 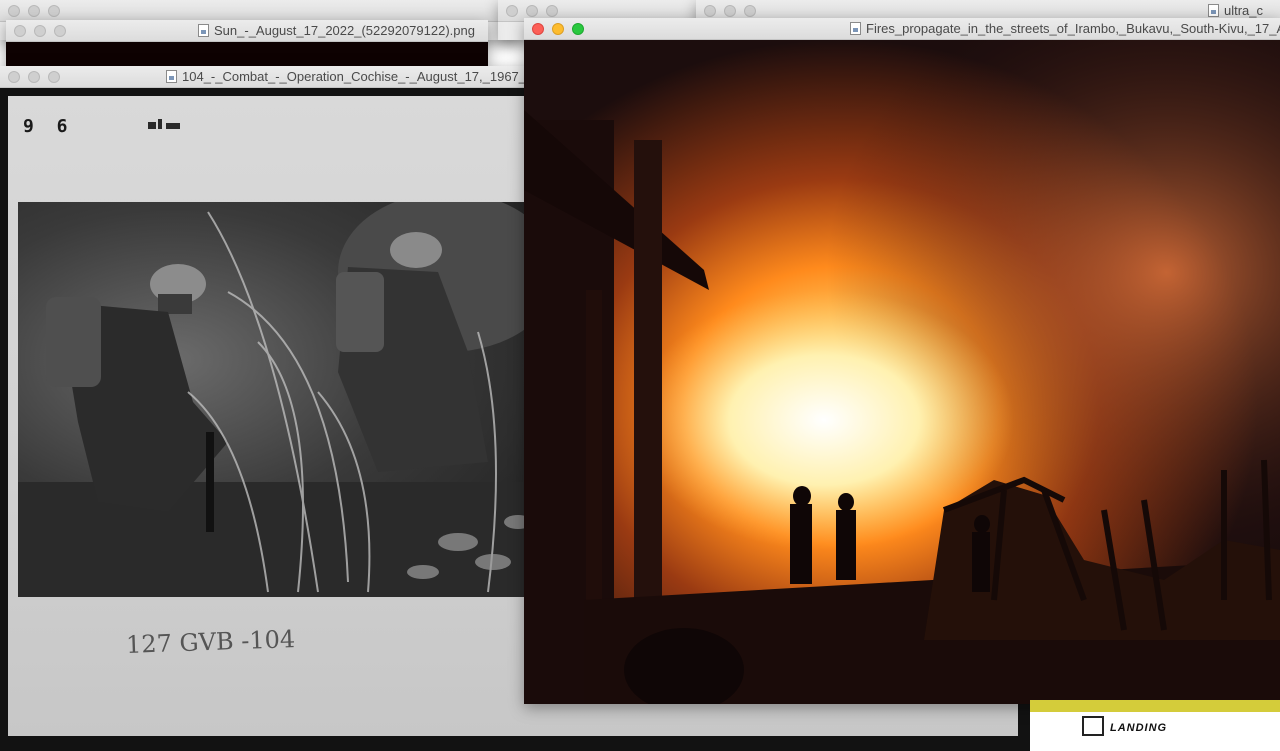 What do you see at coordinates (1093, 726) in the screenshot?
I see `map-symbol` at bounding box center [1093, 726].